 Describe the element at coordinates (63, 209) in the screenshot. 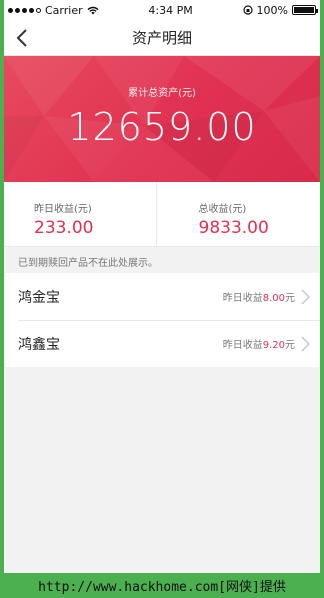

I see `yesterday-earnings-label: 昨日收益(元)` at that location.